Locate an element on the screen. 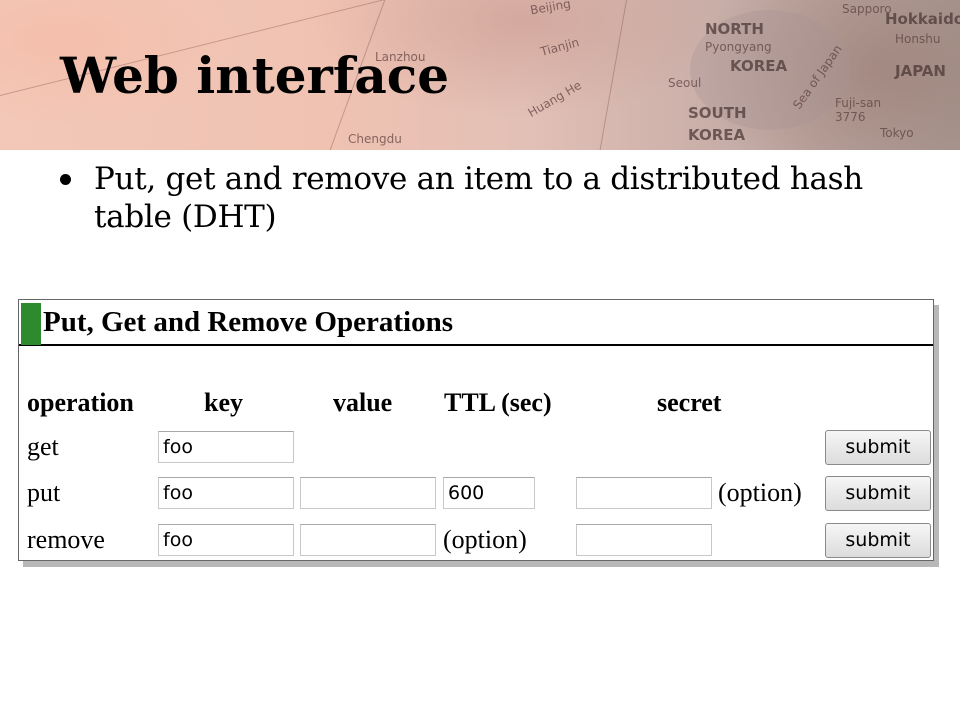  row-label-get: get is located at coordinates (43, 446).